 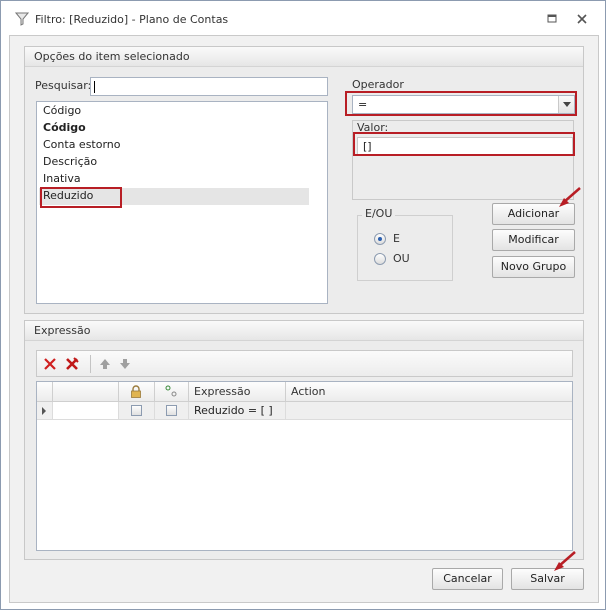 What do you see at coordinates (303, 18) in the screenshot?
I see `title-bar: Filtro: [Reduzido] - Plano de Contas` at bounding box center [303, 18].